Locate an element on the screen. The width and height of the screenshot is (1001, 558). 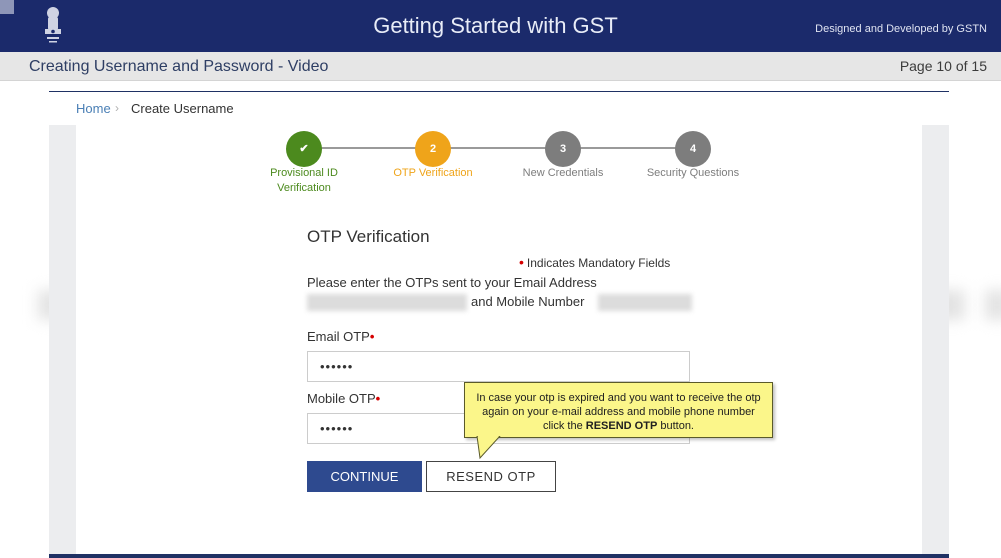
step-label-otp-verification: OTP Verification is located at coordinates (433, 173).